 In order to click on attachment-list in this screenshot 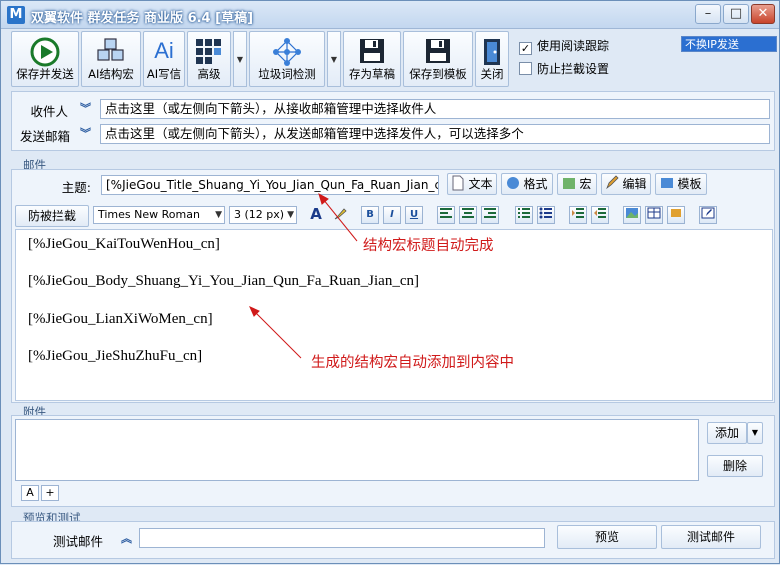, I will do `click(357, 450)`.